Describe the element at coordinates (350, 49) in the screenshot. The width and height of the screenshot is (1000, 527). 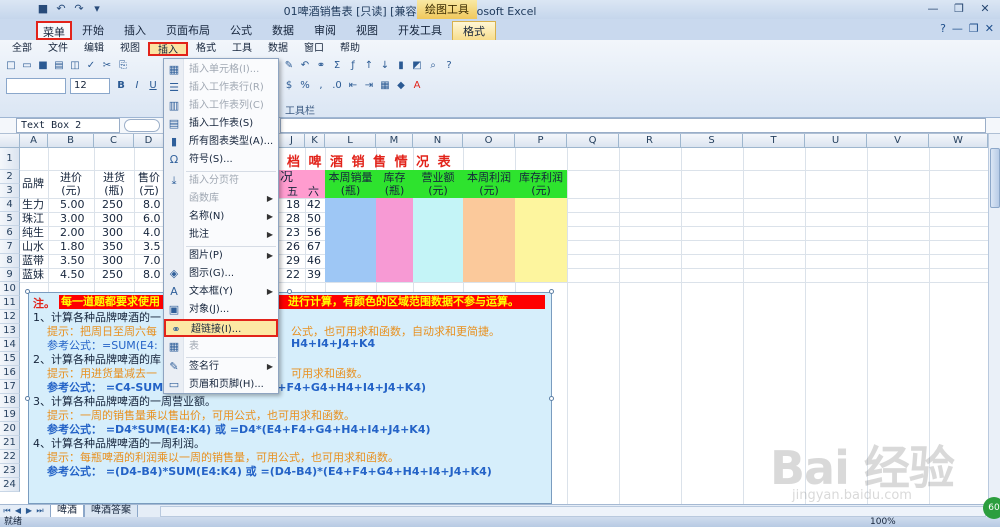
I see `menu-help: 帮助` at that location.